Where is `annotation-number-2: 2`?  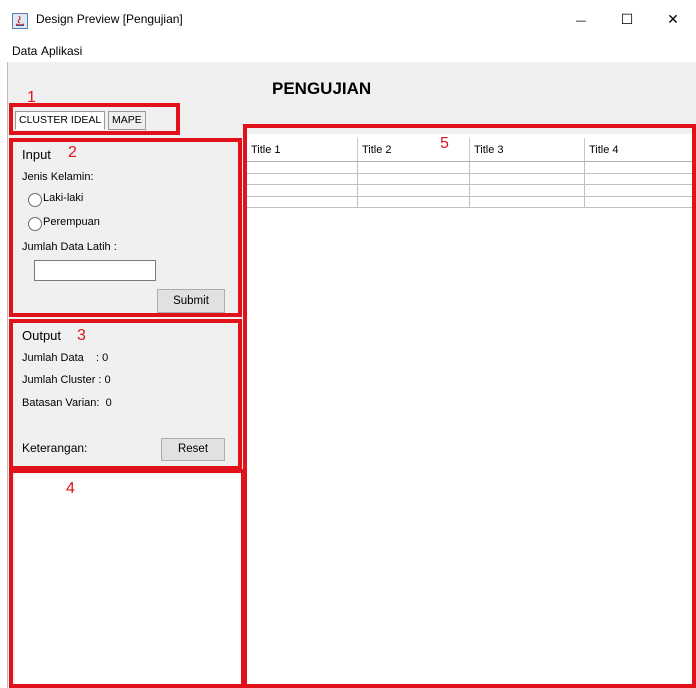
annotation-number-2: 2 is located at coordinates (72, 152).